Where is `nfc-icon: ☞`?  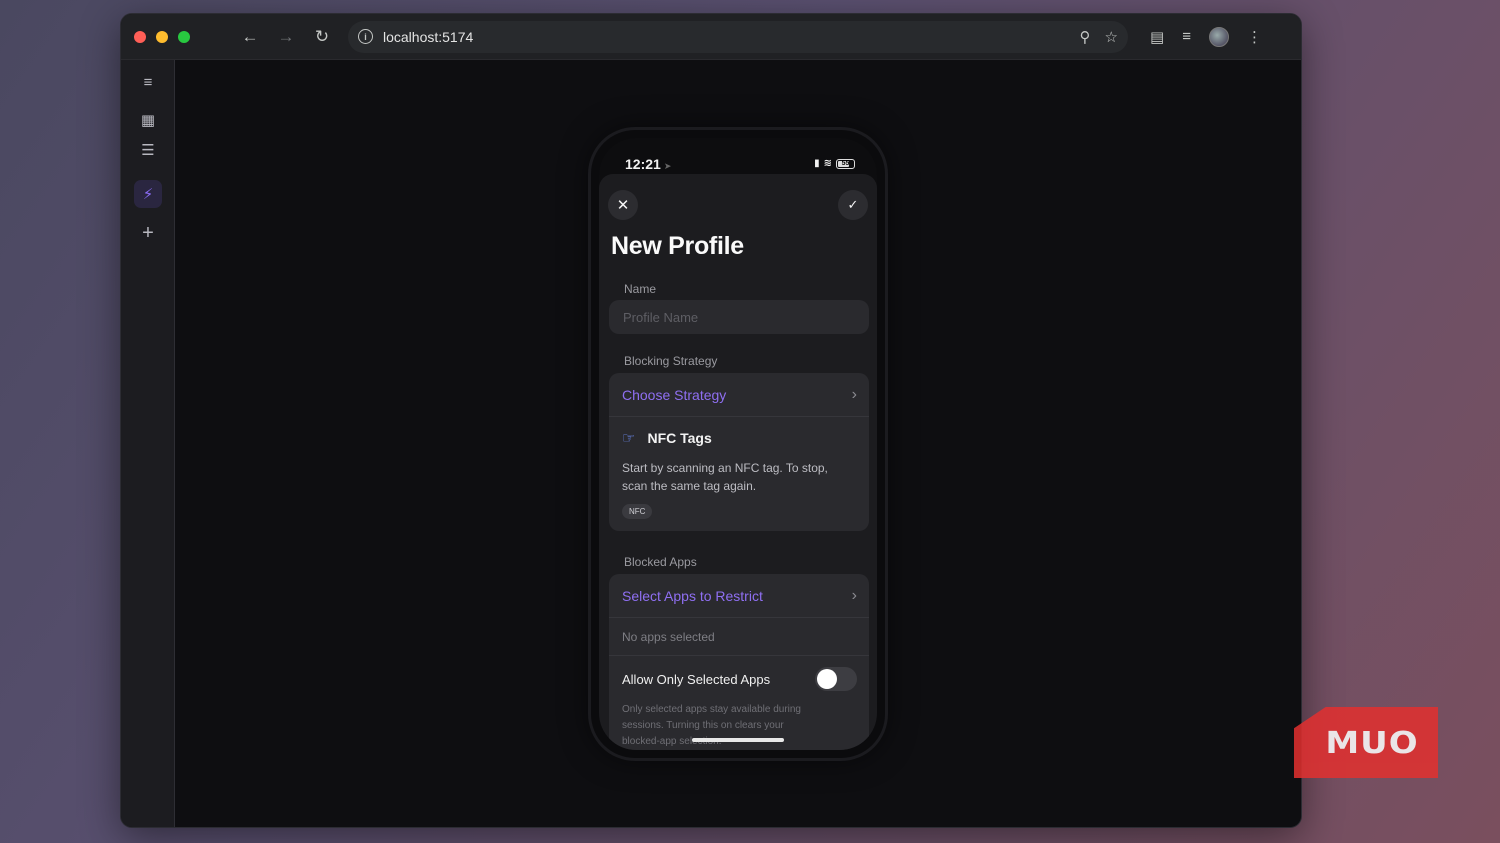
nfc-icon: ☞ is located at coordinates (629, 438).